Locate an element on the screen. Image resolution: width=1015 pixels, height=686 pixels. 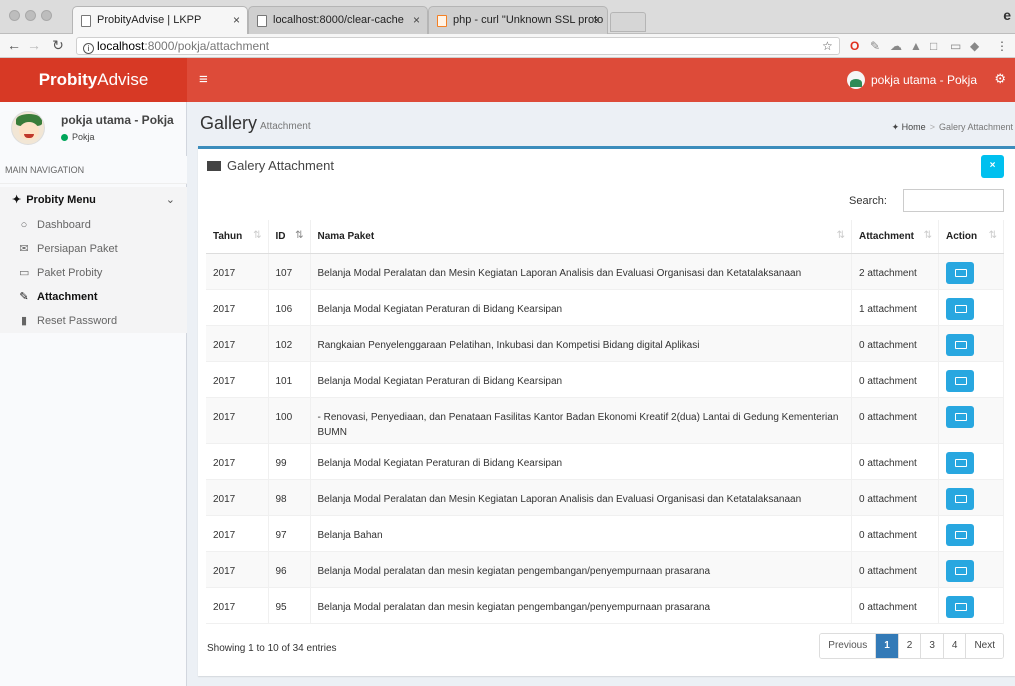
nav-header: MAIN NAVIGATION is located at coordinates (93, 170).